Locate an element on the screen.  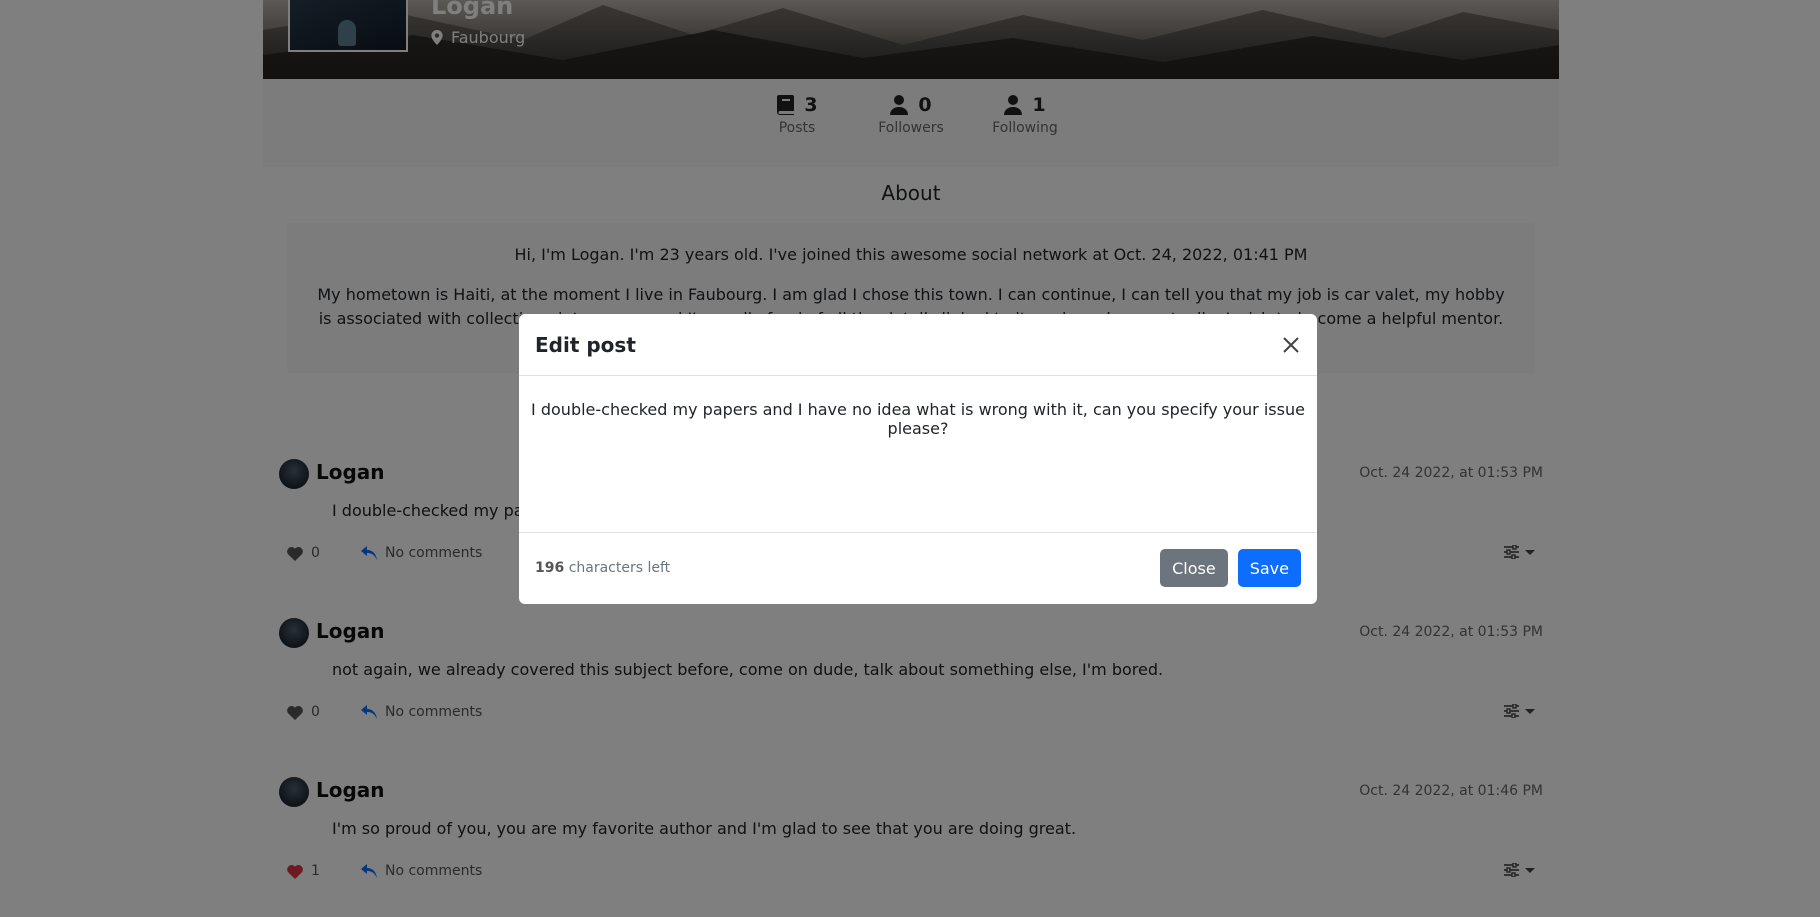
close-icon is located at coordinates (1291, 345).